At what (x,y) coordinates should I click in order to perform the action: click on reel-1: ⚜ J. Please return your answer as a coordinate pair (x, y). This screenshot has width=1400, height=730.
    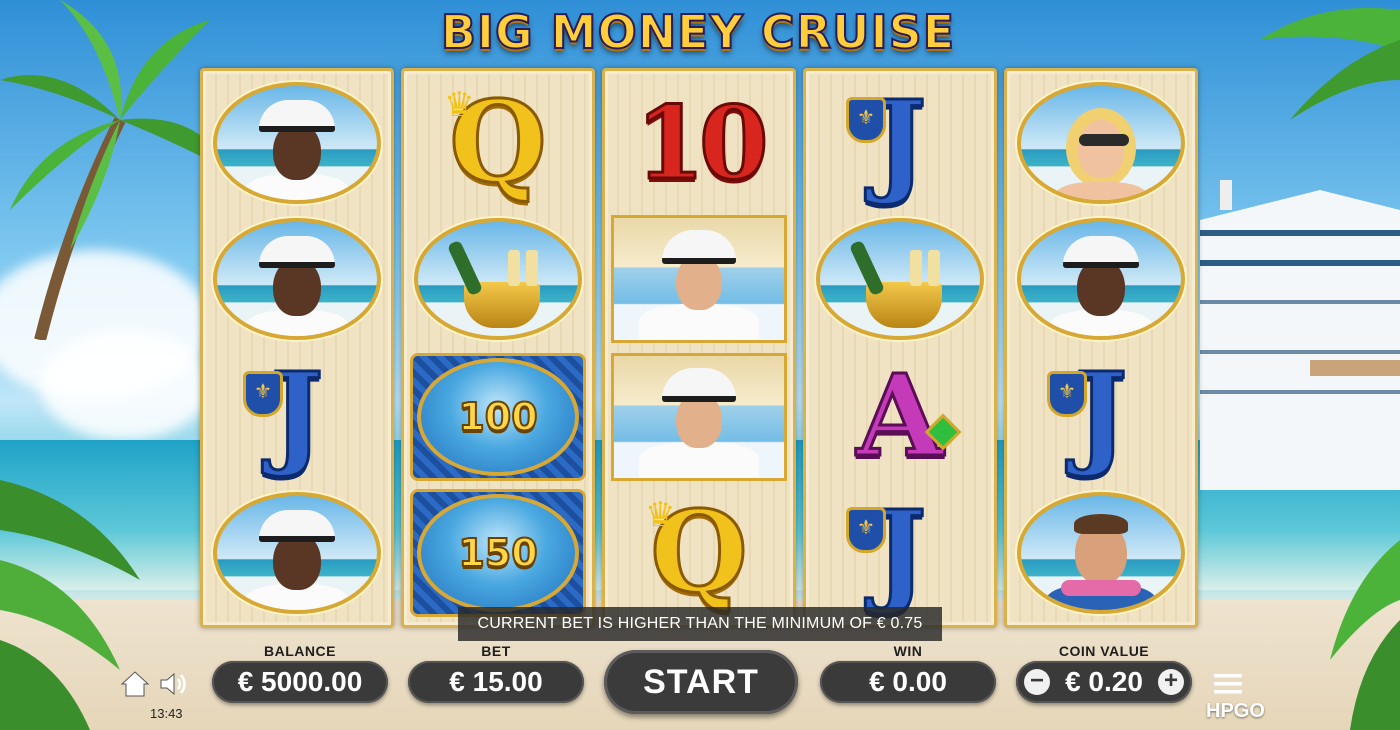
    Looking at the image, I should click on (297, 348).